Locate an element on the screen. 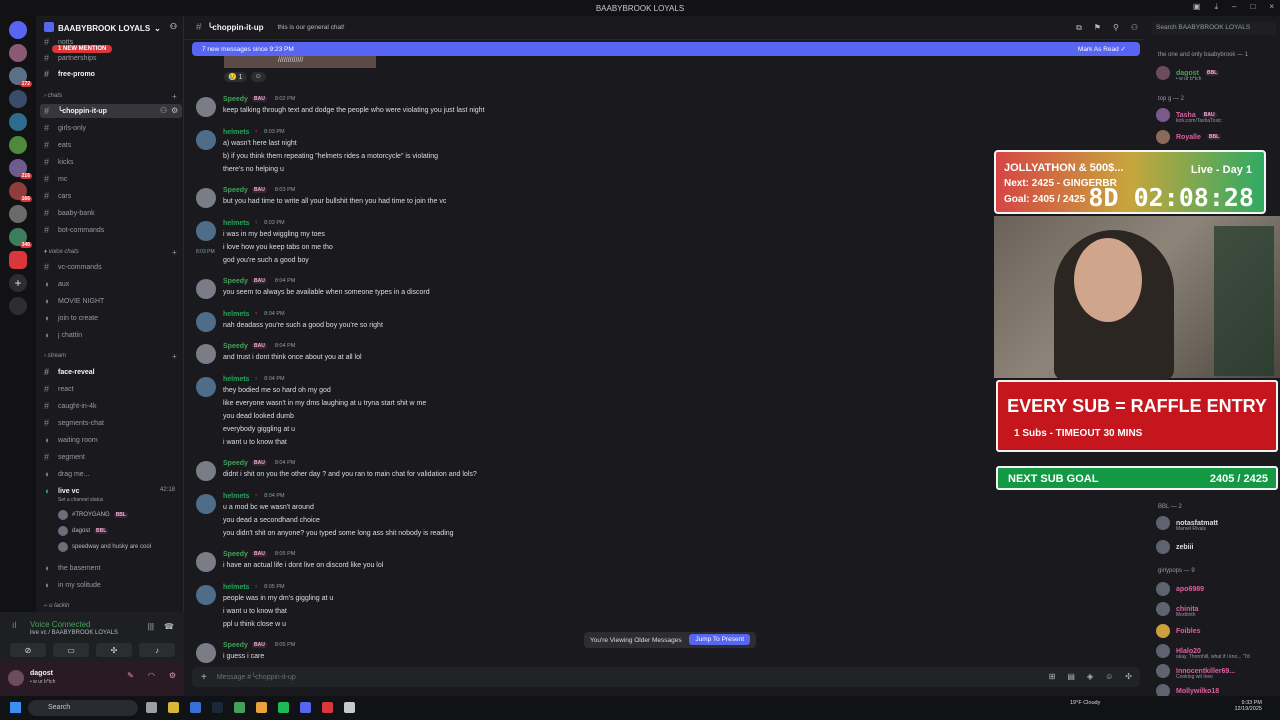  channel-status: Set a channel status is located at coordinates (80, 500).